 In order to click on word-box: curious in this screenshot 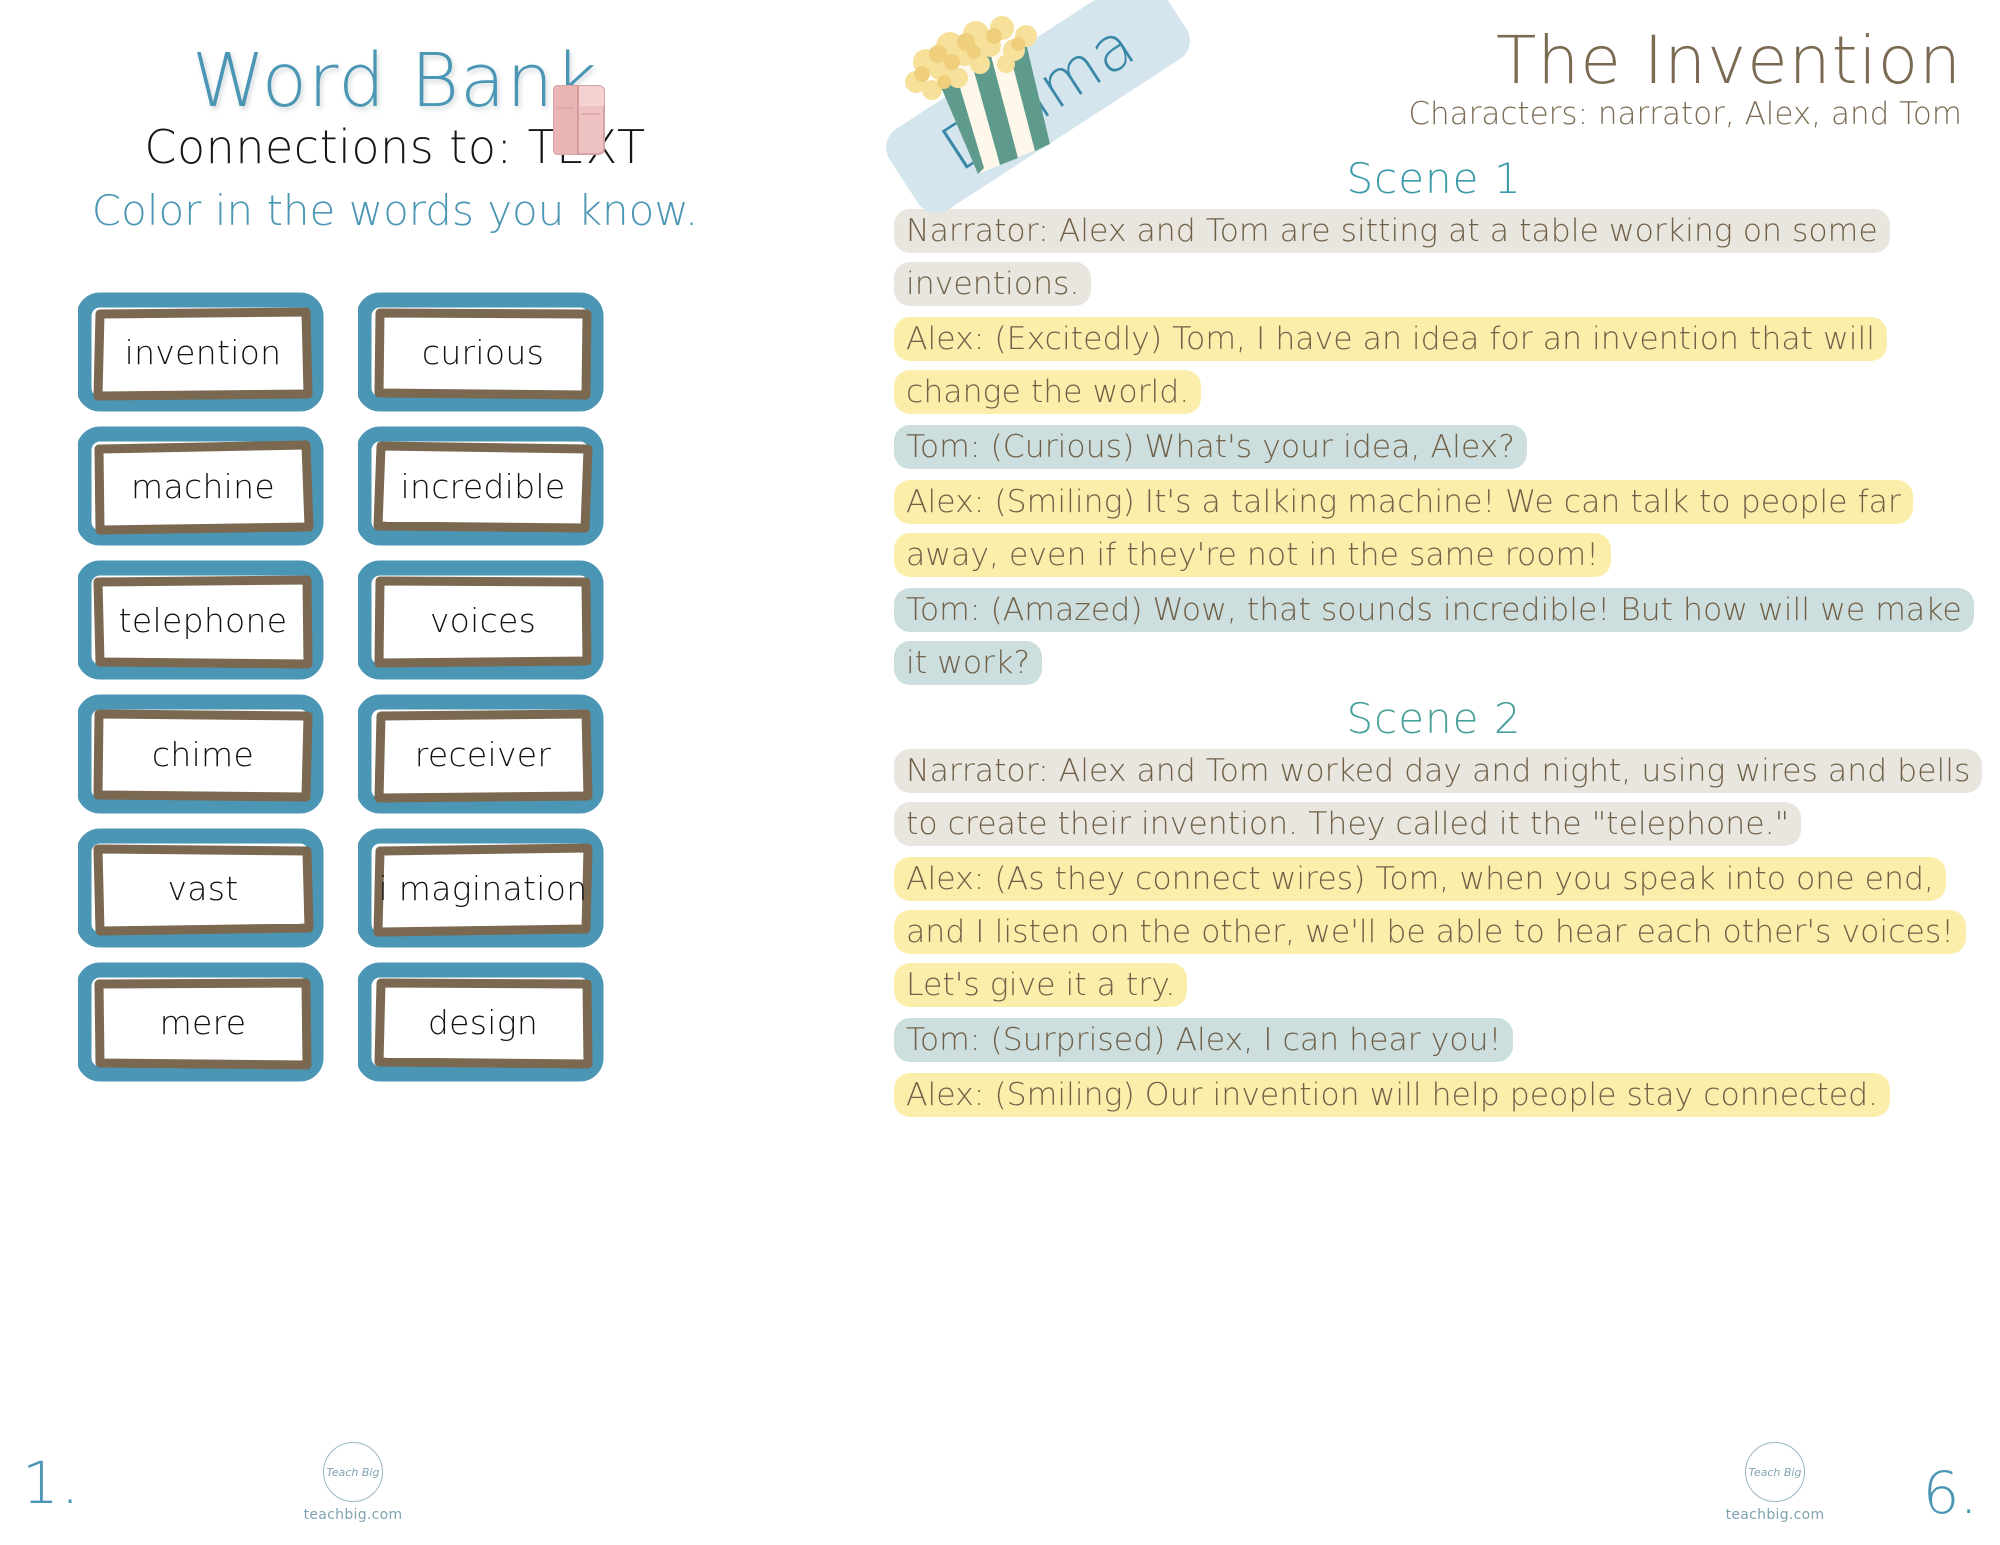, I will do `click(483, 352)`.